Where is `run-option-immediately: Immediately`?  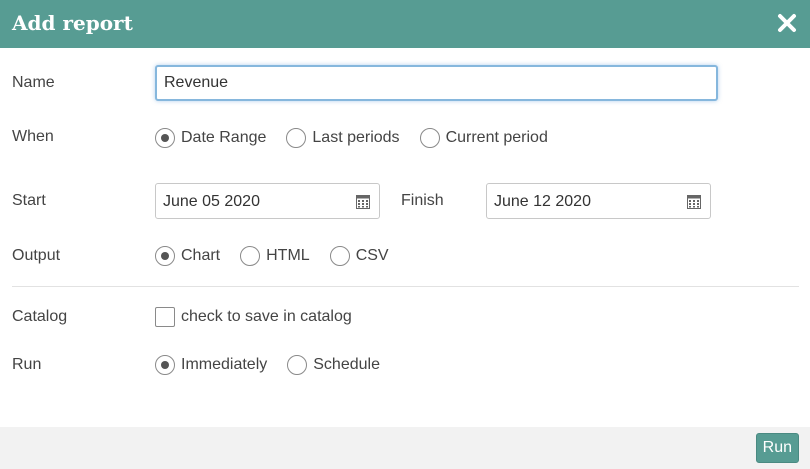 run-option-immediately: Immediately is located at coordinates (211, 365).